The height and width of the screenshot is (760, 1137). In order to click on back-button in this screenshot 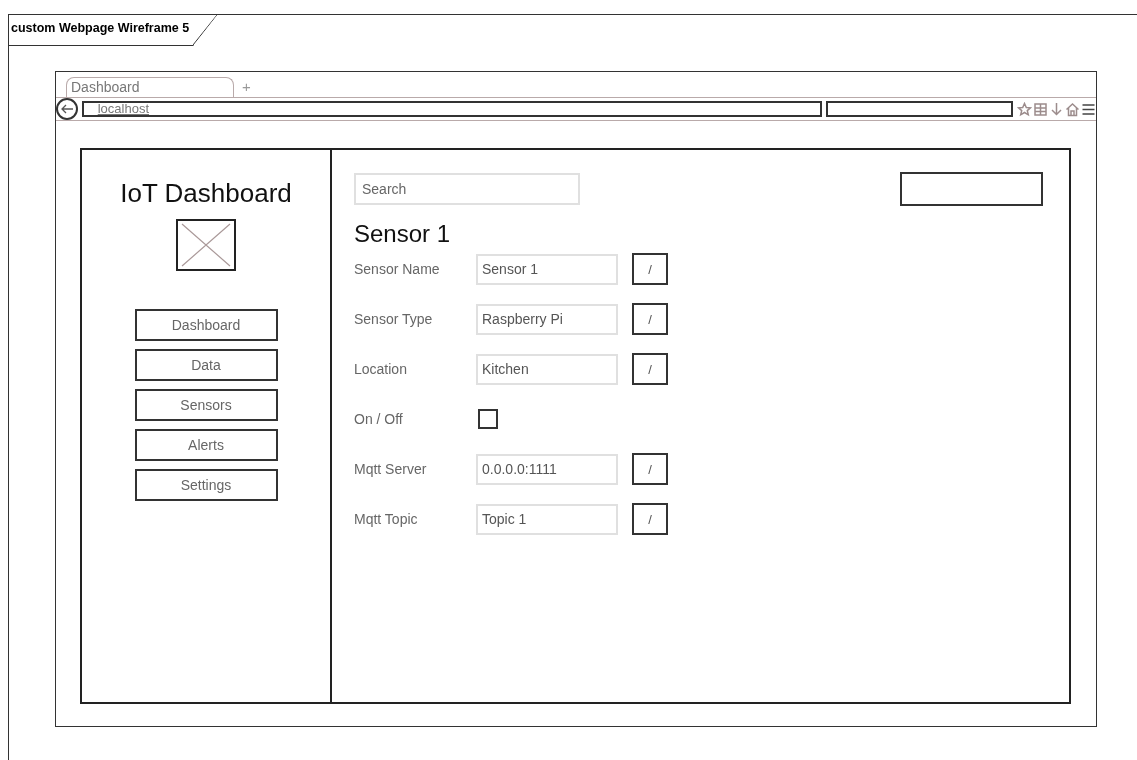, I will do `click(67, 109)`.